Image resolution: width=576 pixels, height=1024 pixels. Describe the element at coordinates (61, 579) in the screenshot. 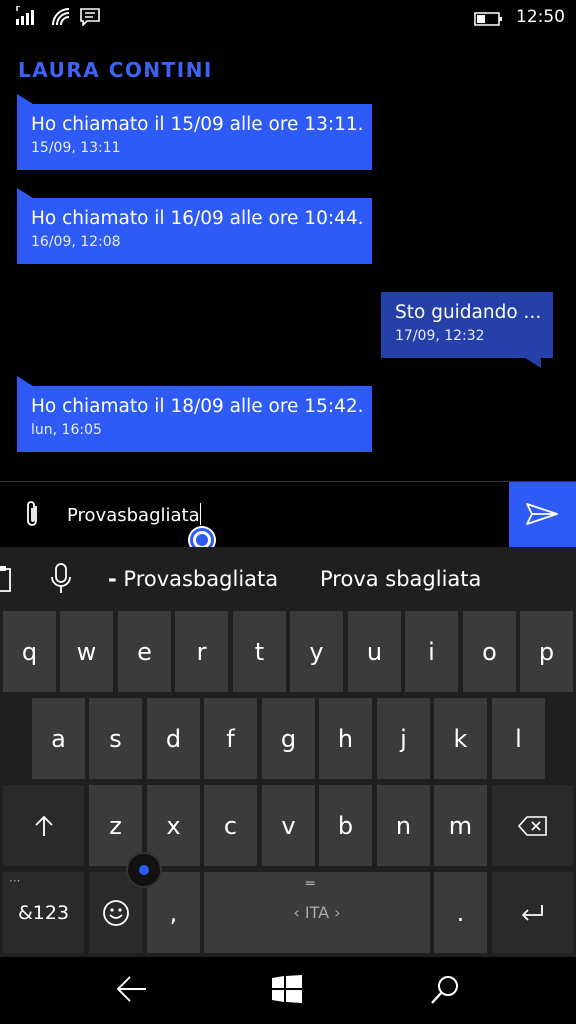

I see `microphone-icon` at that location.